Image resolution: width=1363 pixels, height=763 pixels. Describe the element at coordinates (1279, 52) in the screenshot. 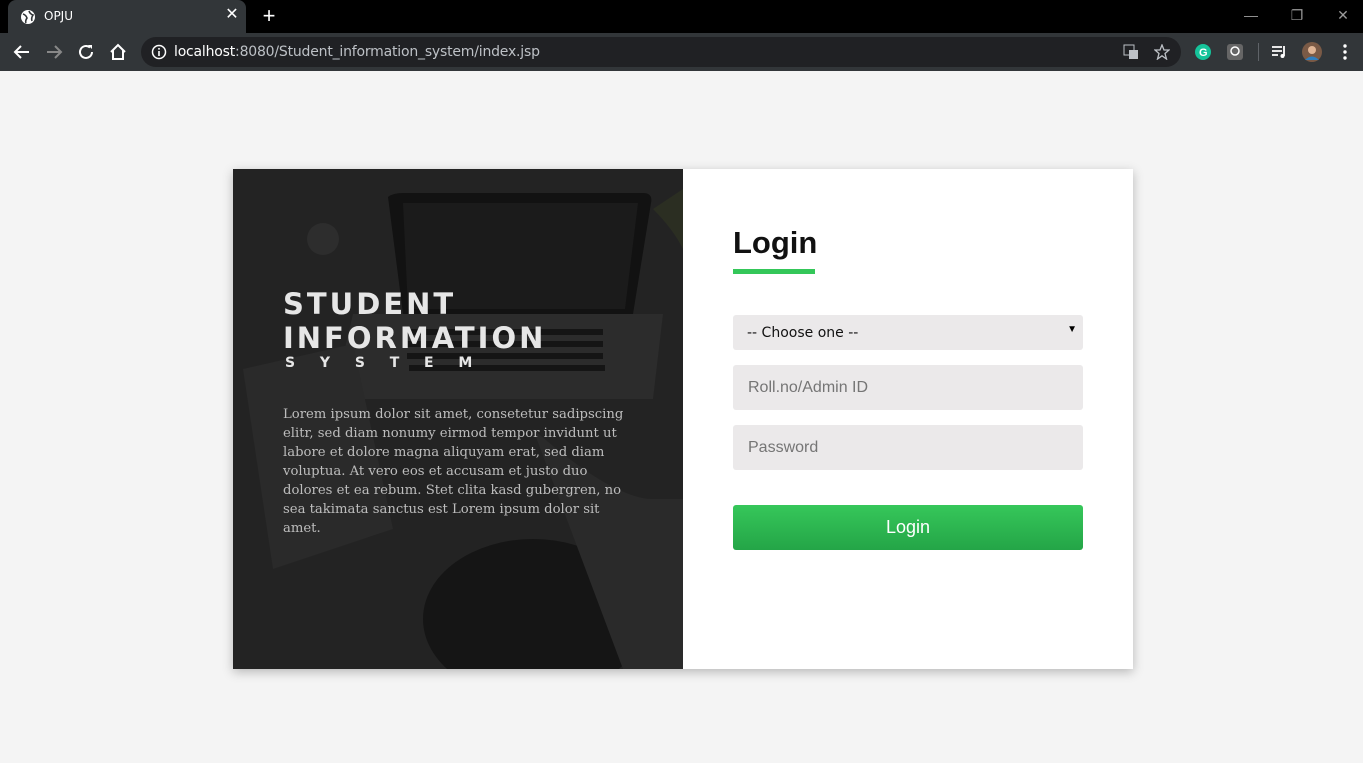

I see `media-queue-icon` at that location.